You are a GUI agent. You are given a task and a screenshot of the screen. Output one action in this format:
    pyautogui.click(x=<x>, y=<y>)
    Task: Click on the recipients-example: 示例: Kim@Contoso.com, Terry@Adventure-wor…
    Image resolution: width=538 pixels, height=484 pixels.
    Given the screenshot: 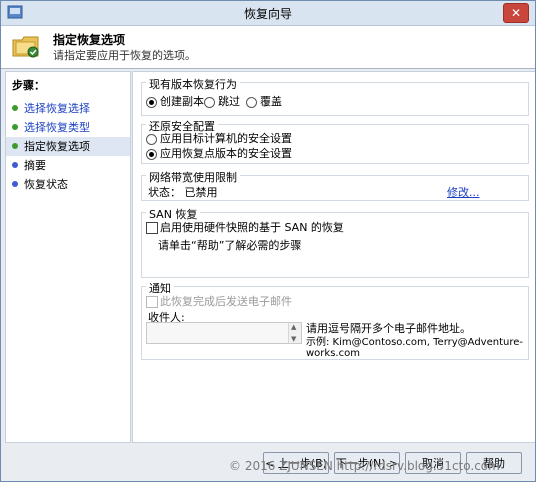 What is the action you would take?
    pyautogui.click(x=415, y=348)
    